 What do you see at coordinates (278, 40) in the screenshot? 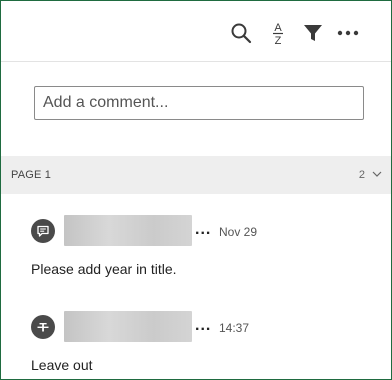
I see `svg-text: Z` at bounding box center [278, 40].